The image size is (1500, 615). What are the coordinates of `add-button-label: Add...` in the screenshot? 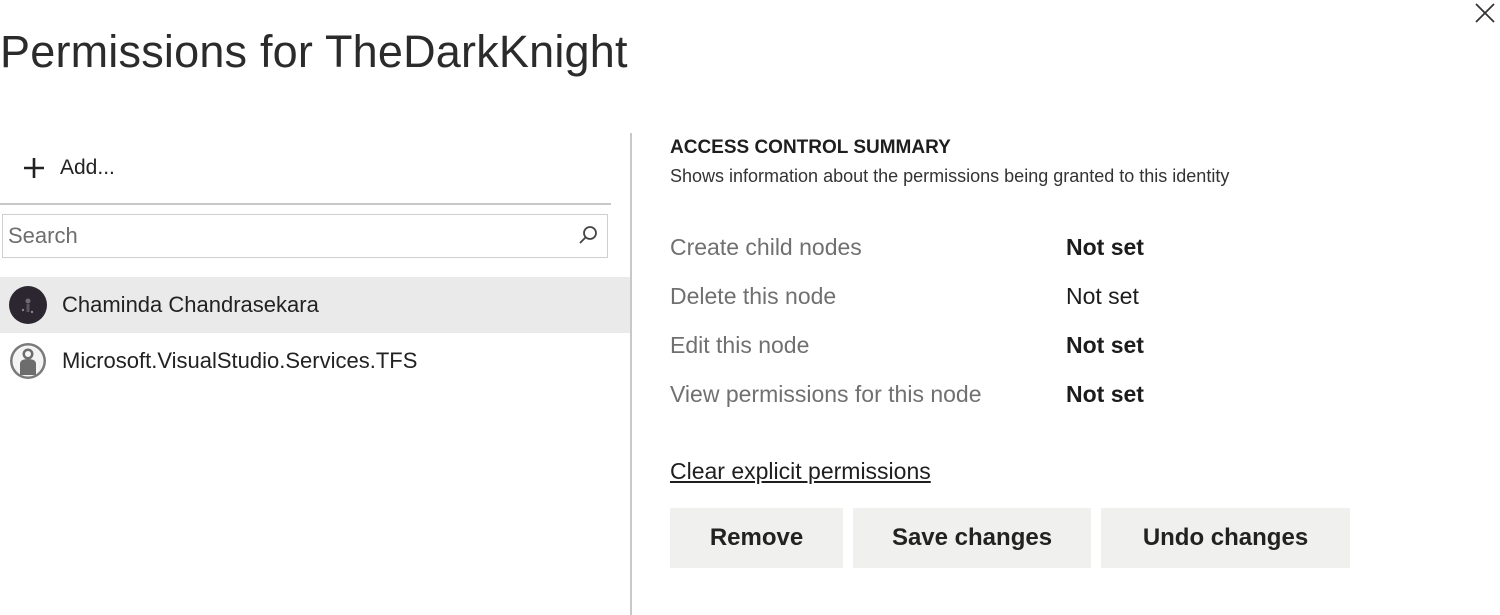 It's located at (87, 167).